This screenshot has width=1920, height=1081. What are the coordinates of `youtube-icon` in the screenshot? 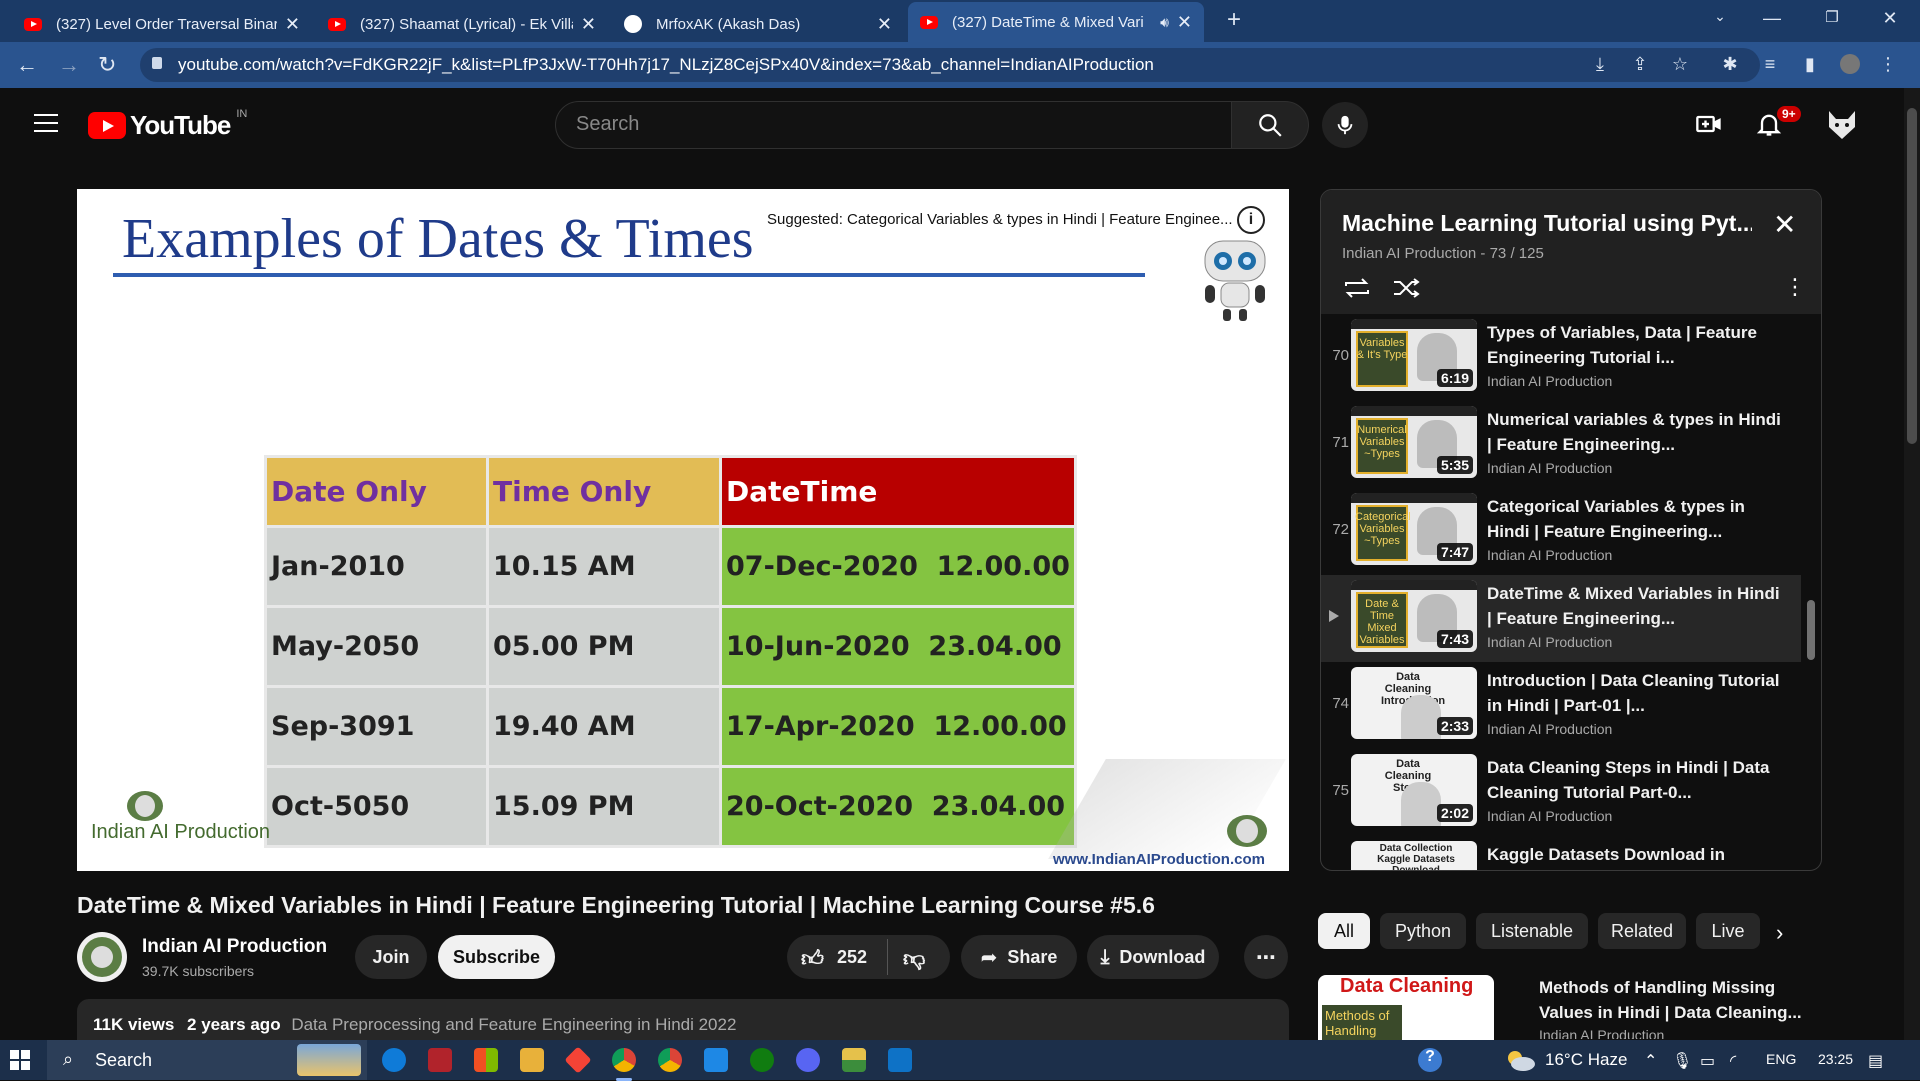 It's located at (337, 24).